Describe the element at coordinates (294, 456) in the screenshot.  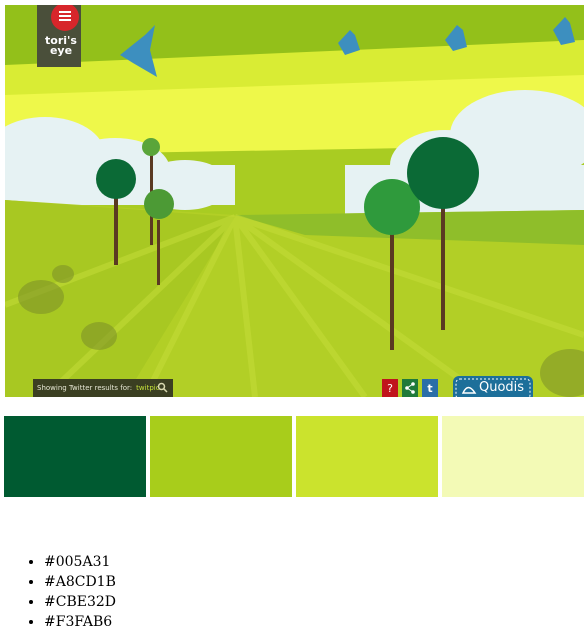
I see `palette-swatches` at that location.